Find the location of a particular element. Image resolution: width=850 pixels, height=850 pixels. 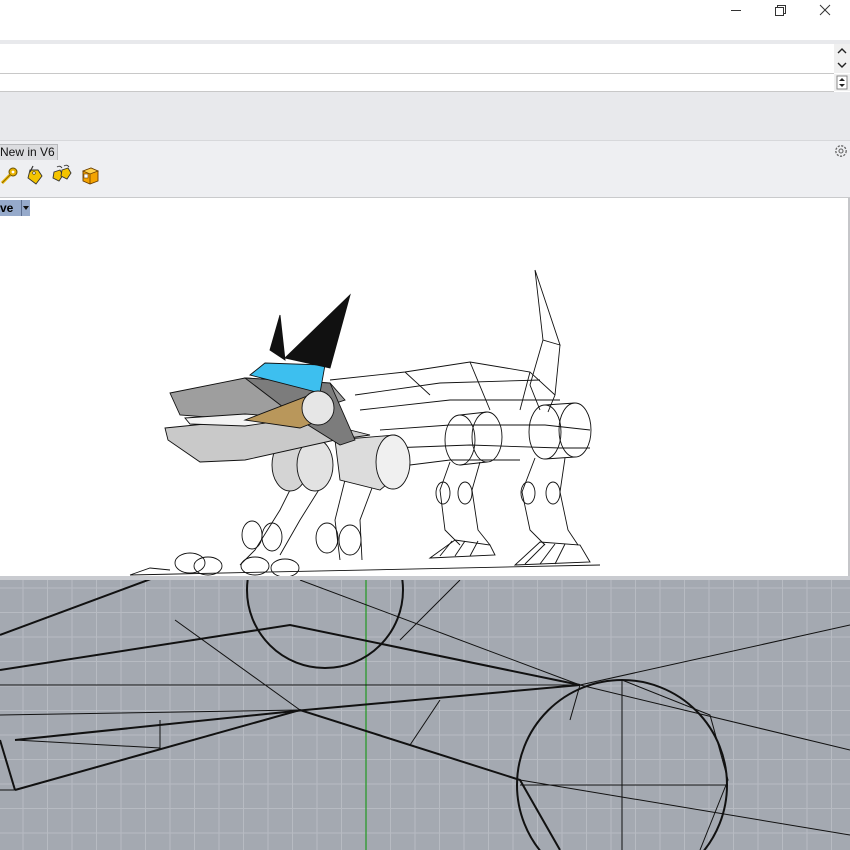

gear-icon is located at coordinates (841, 151).